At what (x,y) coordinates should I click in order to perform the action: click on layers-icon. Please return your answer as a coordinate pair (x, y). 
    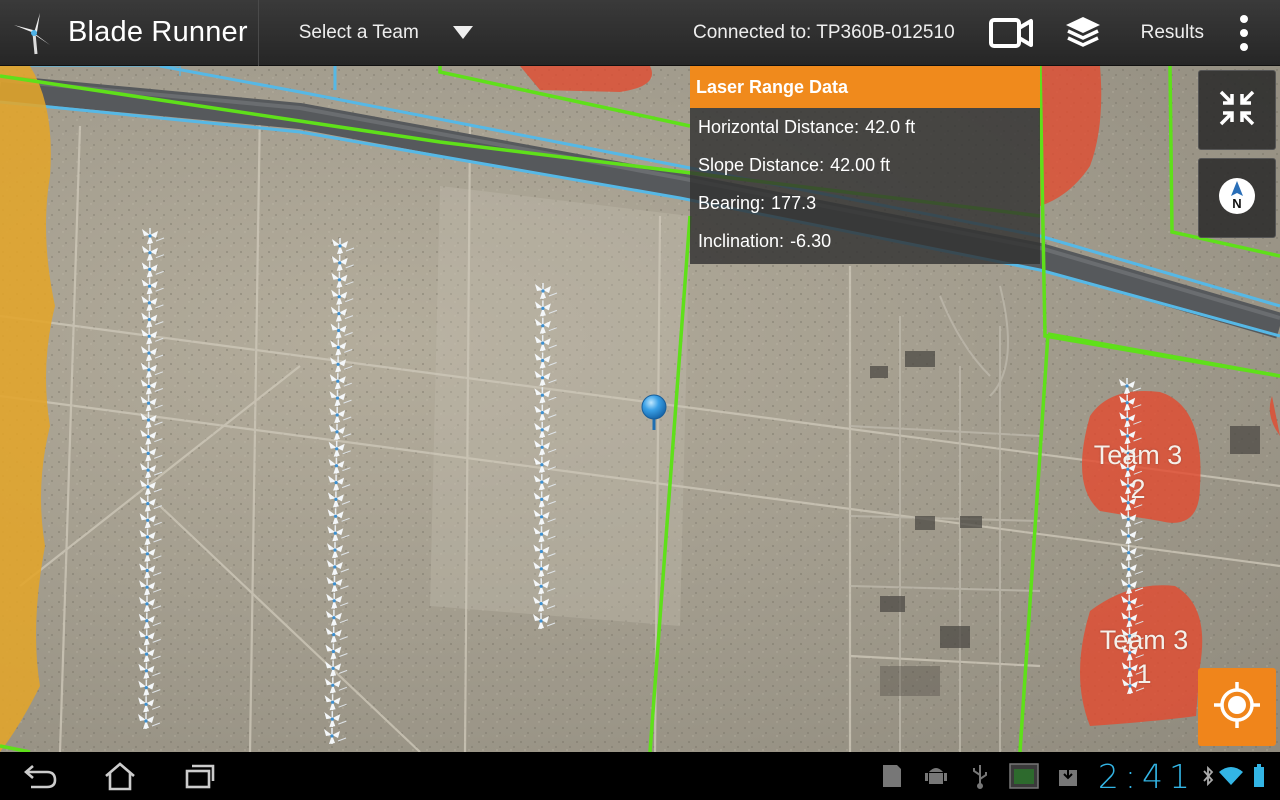
    Looking at the image, I should click on (1083, 33).